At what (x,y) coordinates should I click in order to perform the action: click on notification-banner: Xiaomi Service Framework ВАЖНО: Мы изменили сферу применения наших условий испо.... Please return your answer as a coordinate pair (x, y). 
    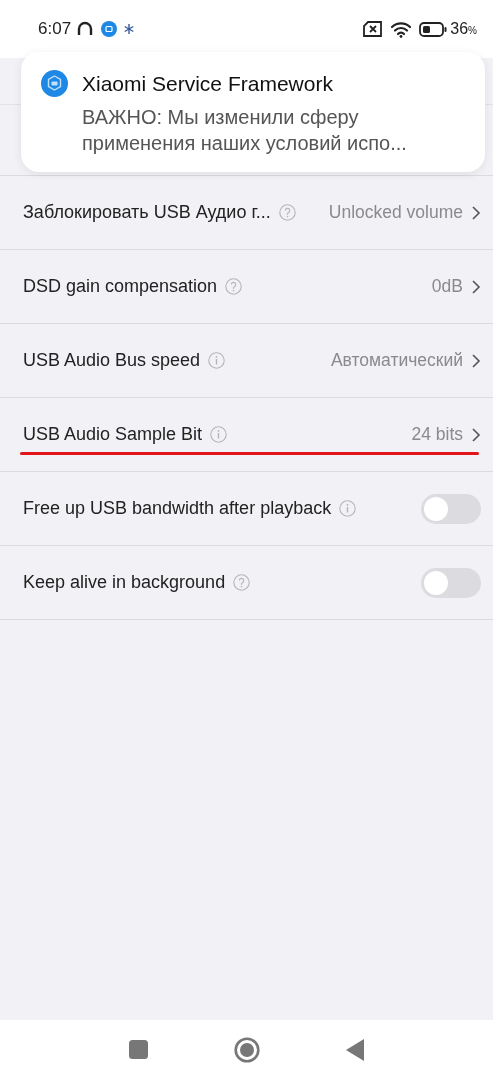
    Looking at the image, I should click on (253, 112).